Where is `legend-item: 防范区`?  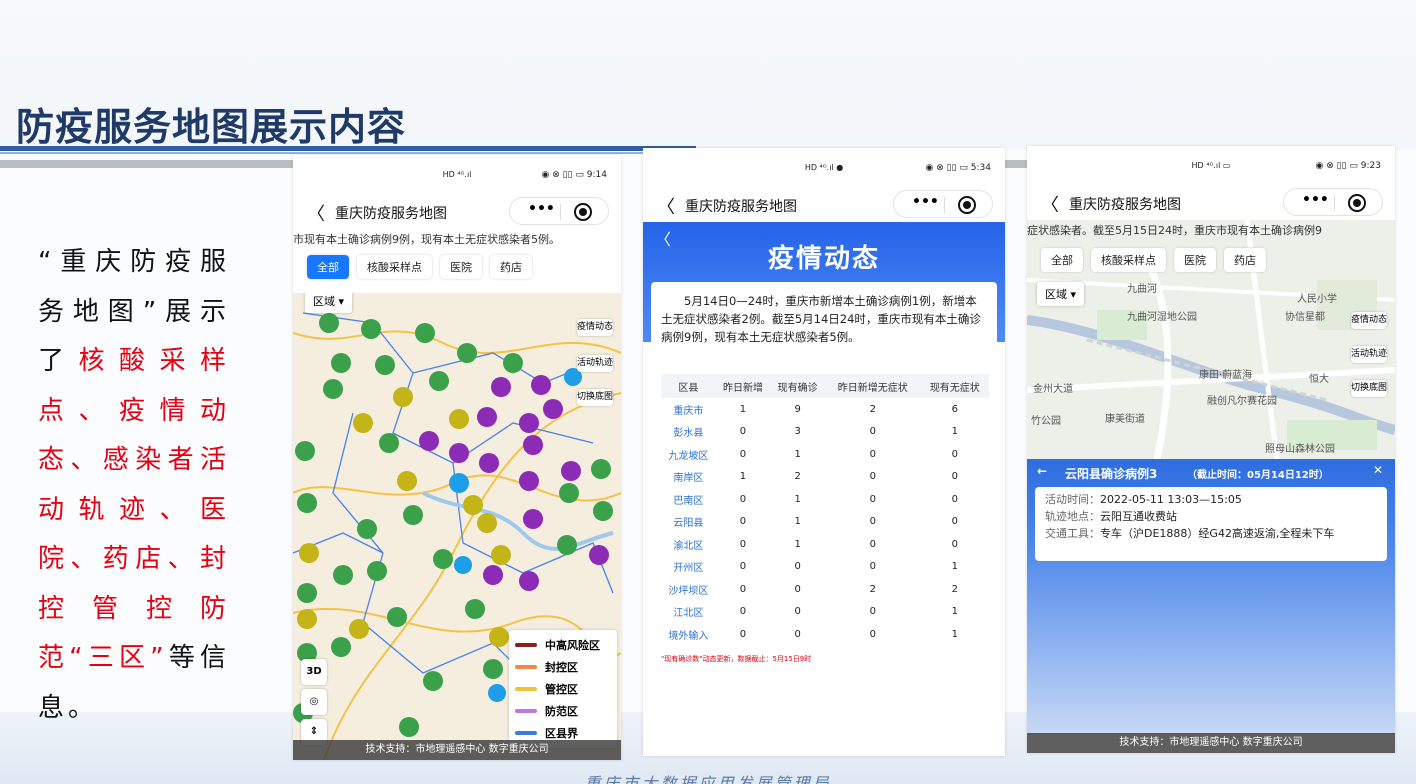 legend-item: 防范区 is located at coordinates (563, 711).